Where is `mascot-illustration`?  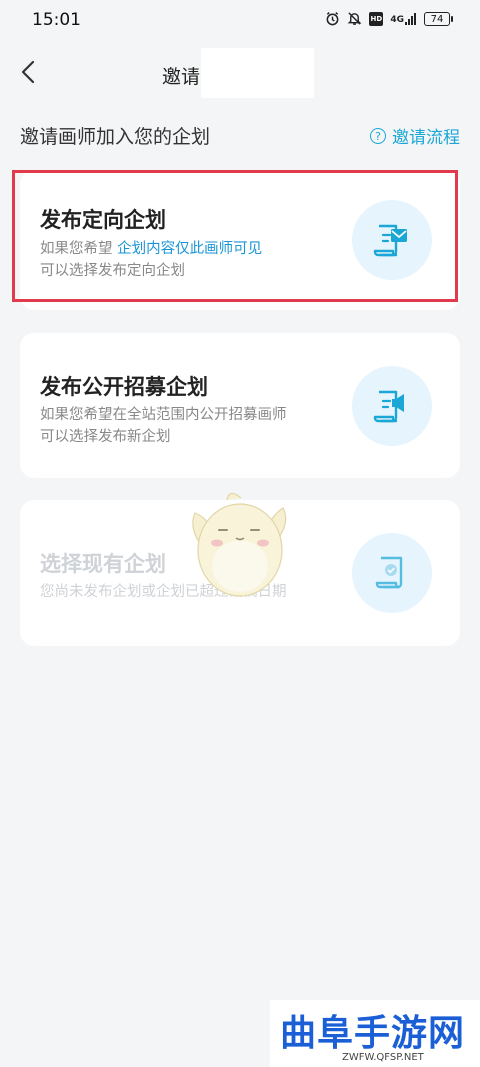
mascot-illustration is located at coordinates (238, 548).